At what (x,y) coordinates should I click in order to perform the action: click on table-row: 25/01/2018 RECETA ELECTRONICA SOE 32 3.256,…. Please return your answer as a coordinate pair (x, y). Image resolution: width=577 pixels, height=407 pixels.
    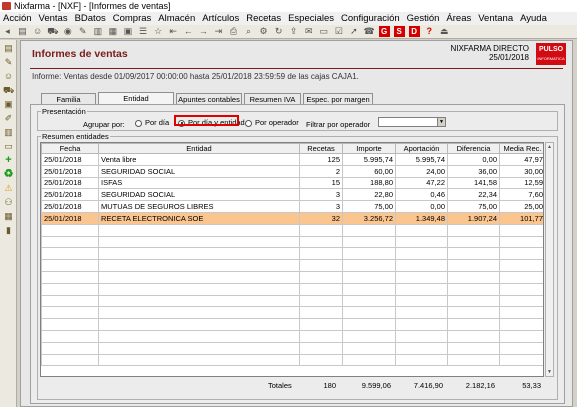
    Looking at the image, I should click on (292, 218).